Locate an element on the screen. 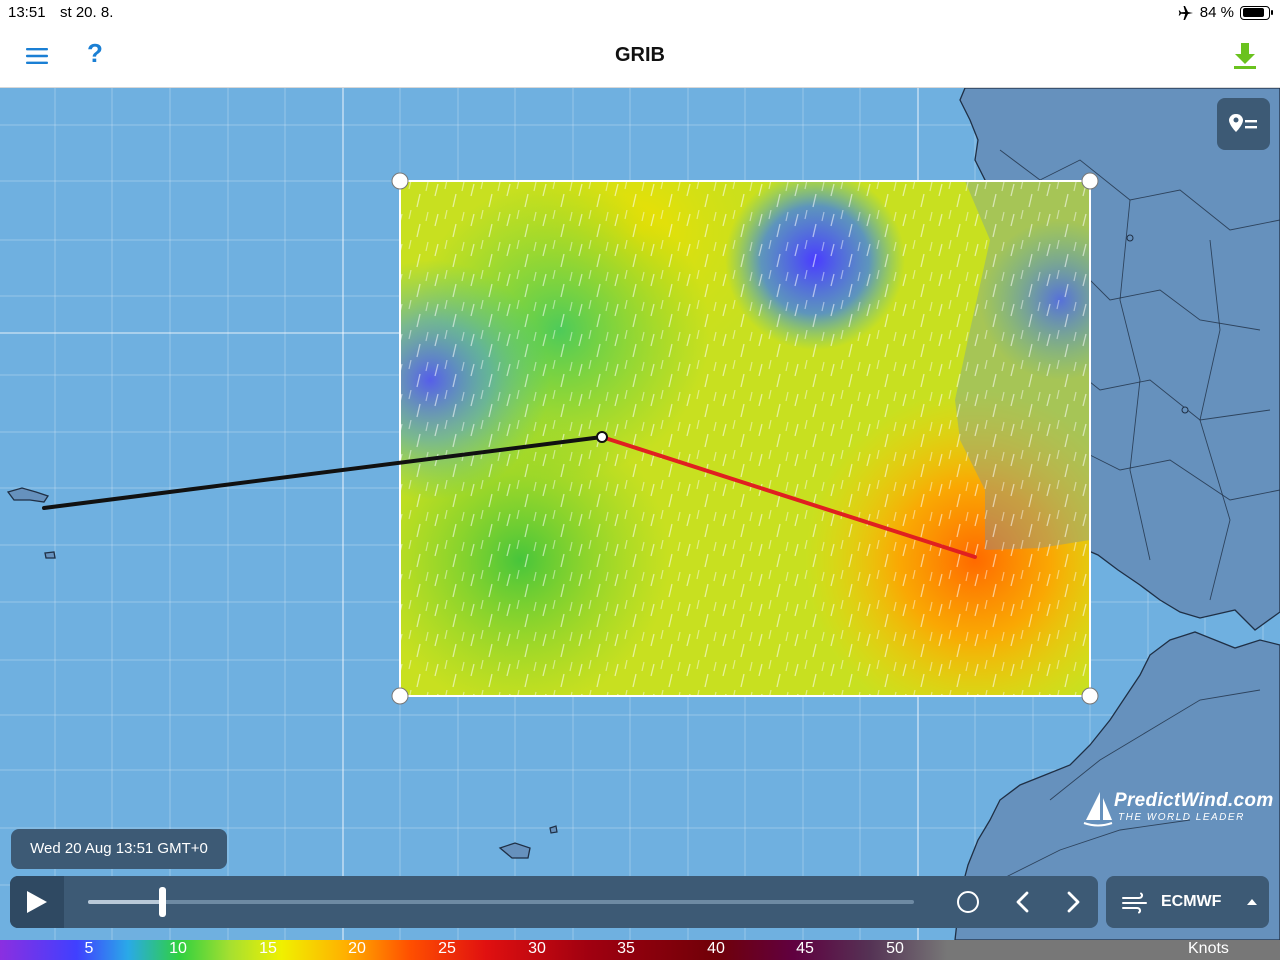  status-date: st 20. 8. is located at coordinates (87, 12).